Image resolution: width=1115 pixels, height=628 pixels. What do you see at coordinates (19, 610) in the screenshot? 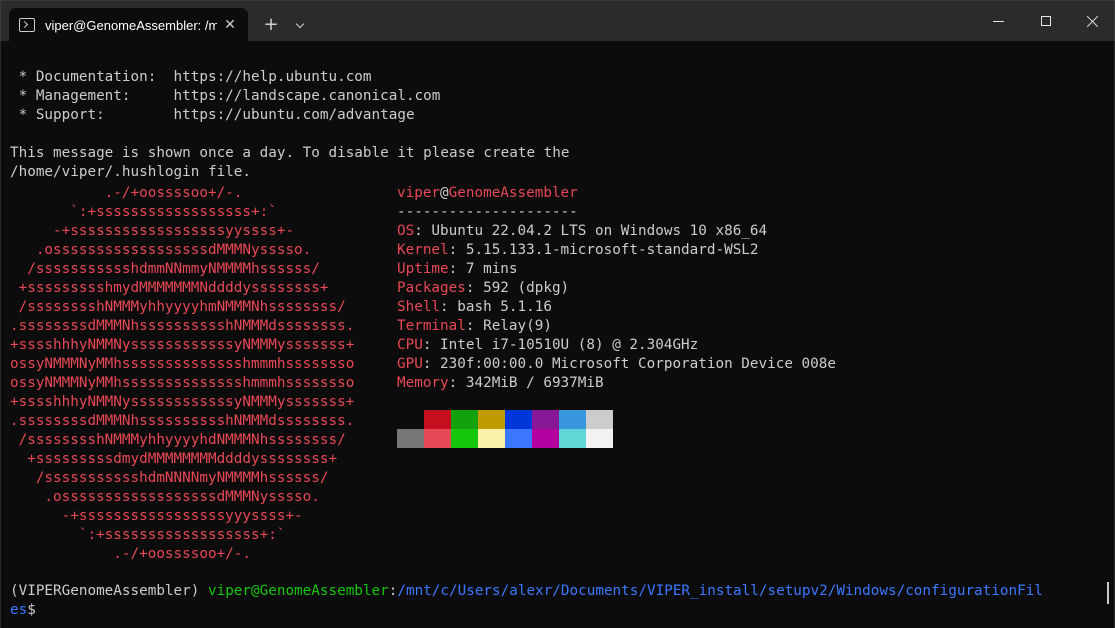
I see `prompt-path-continued: es` at bounding box center [19, 610].